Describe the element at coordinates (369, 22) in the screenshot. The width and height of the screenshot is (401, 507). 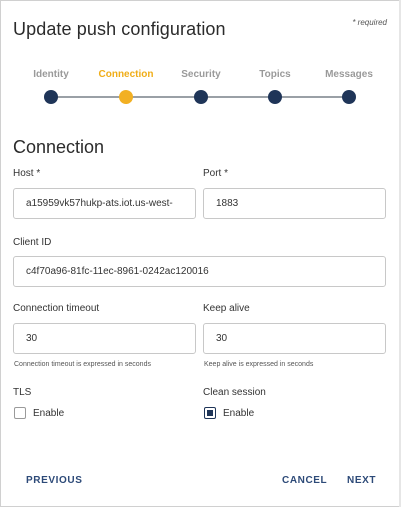
I see `required-note: * required` at that location.